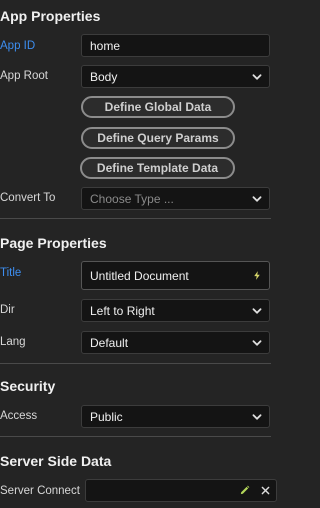 This screenshot has height=508, width=320. Describe the element at coordinates (158, 138) in the screenshot. I see `define-query-params-button: Define Query Params` at that location.